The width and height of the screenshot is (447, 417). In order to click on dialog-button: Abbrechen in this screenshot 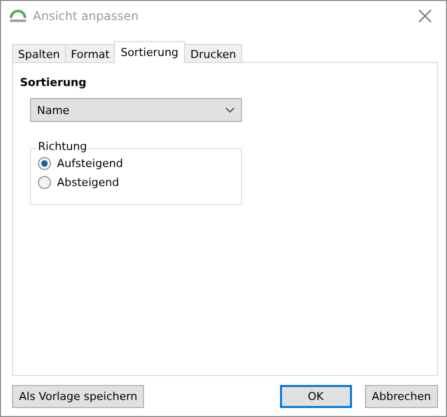, I will do `click(401, 396)`.